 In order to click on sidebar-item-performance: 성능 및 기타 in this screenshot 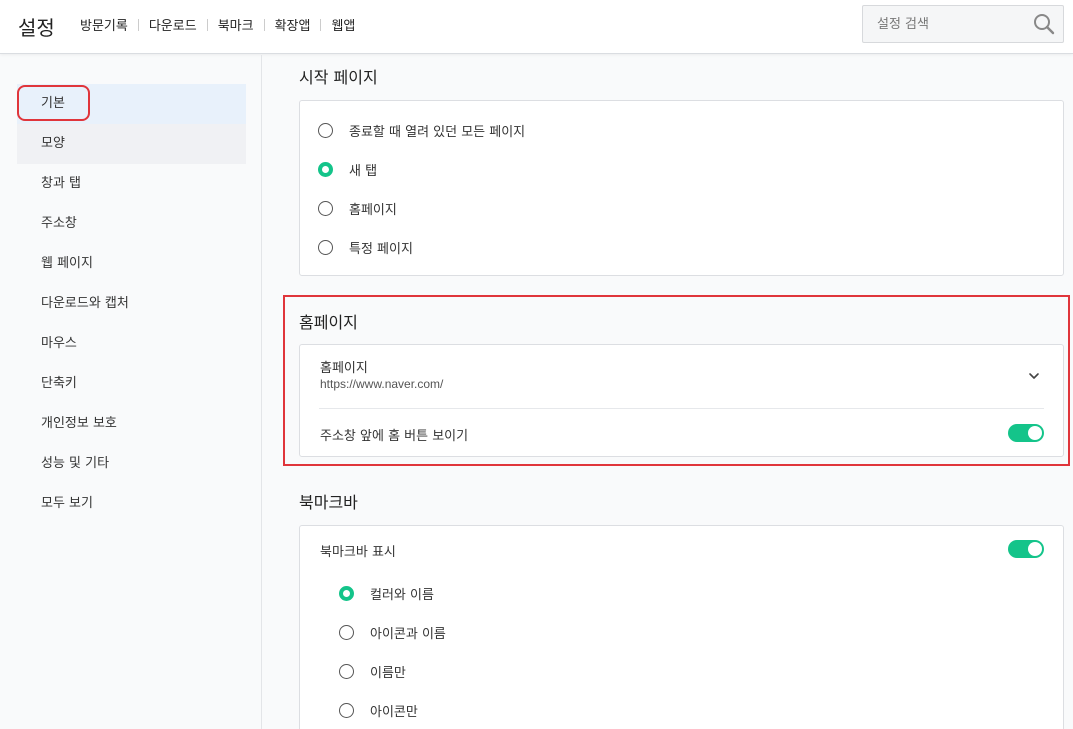, I will do `click(131, 464)`.